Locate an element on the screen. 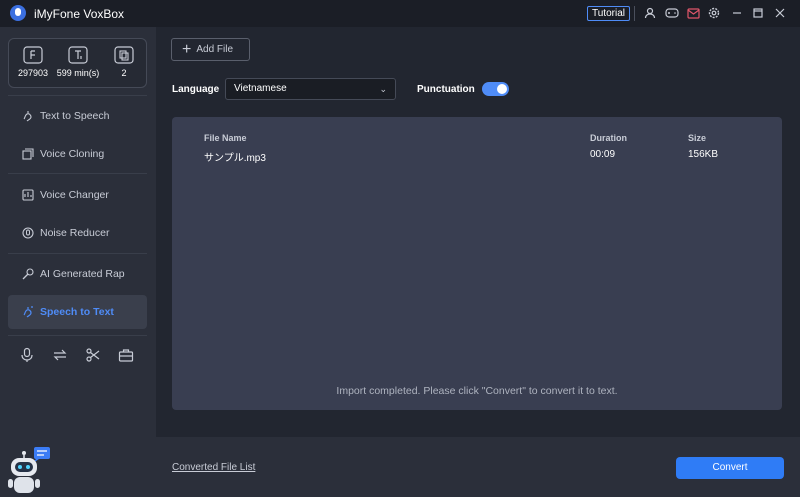 This screenshot has width=800, height=497. sidebar-item-text-to-speech: Text to Speech is located at coordinates (77, 116).